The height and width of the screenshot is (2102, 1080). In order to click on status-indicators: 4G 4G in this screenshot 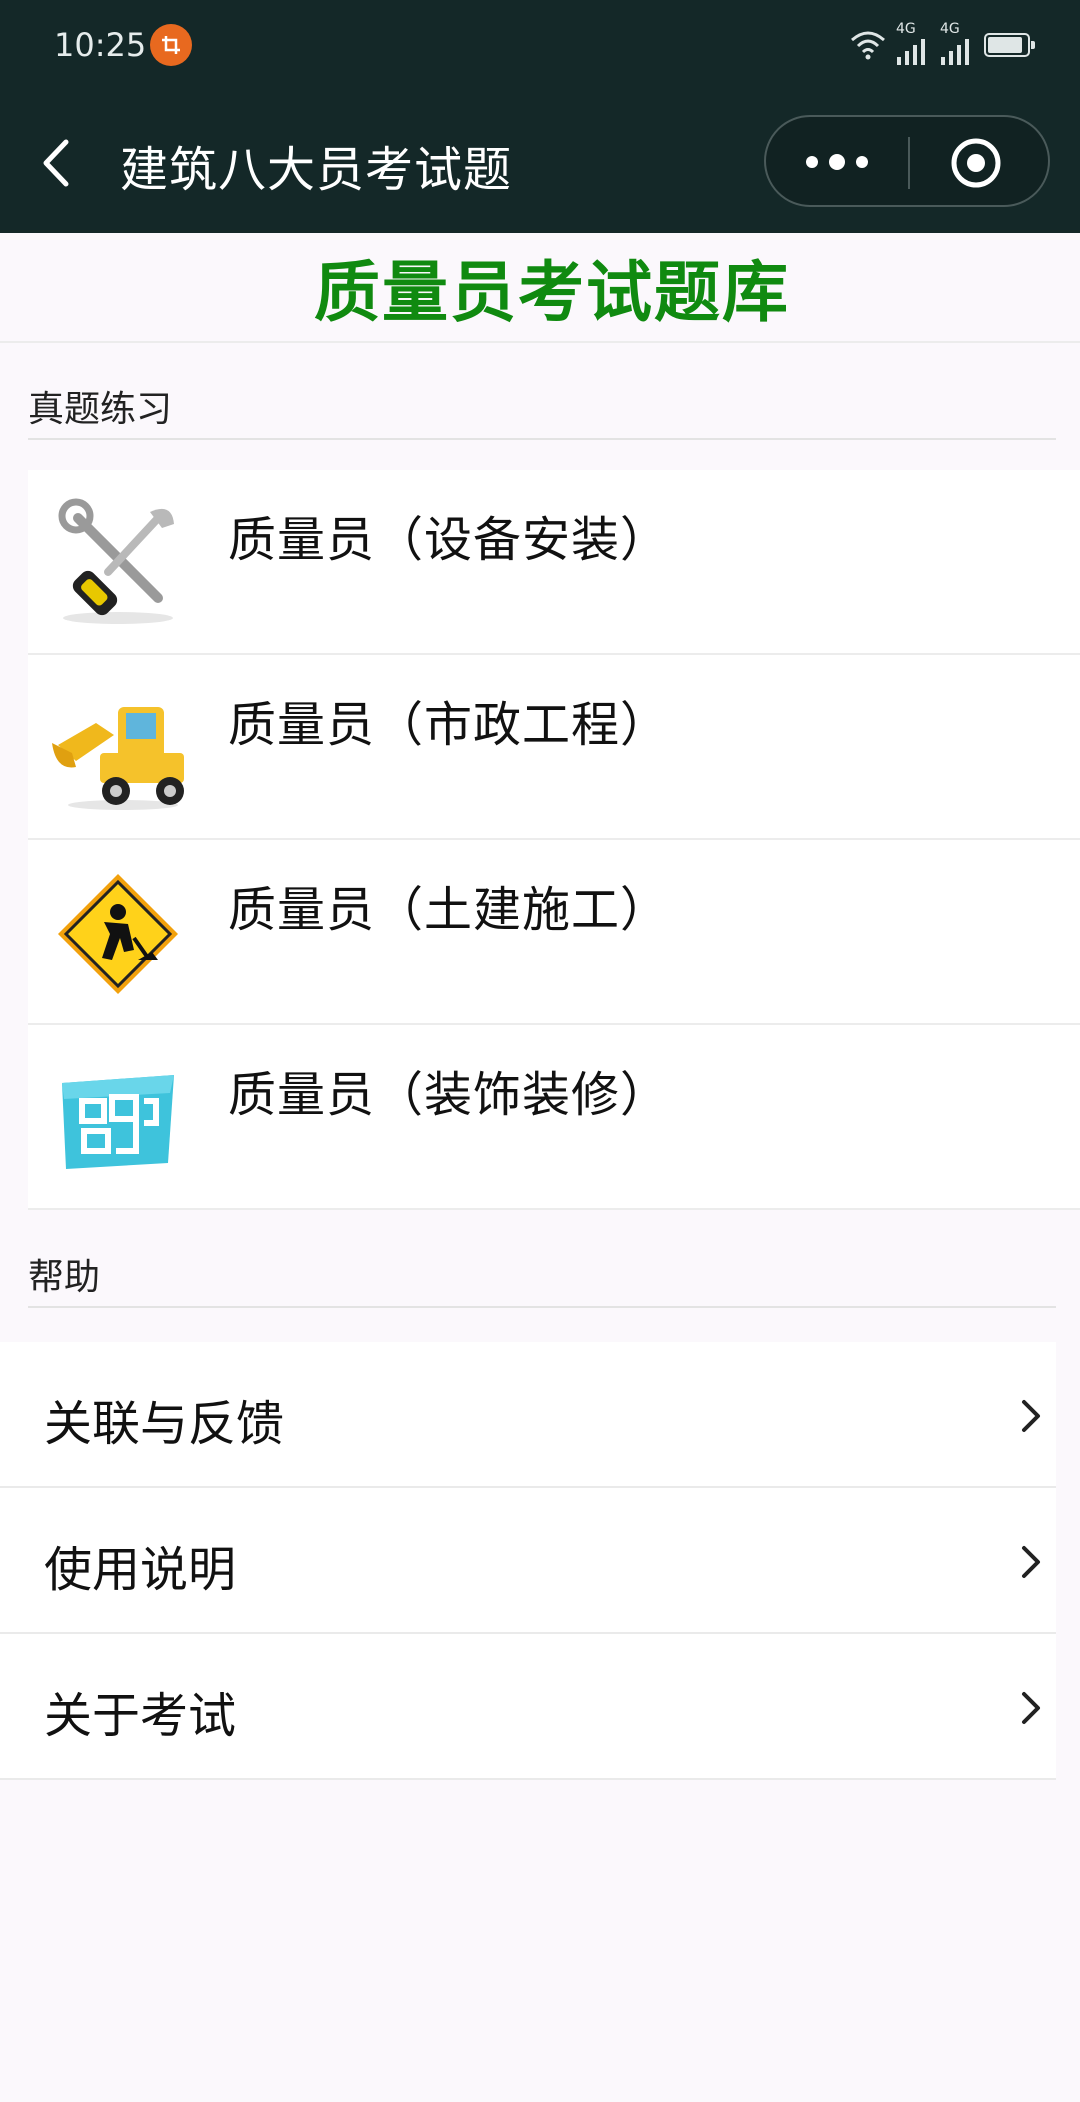, I will do `click(942, 44)`.